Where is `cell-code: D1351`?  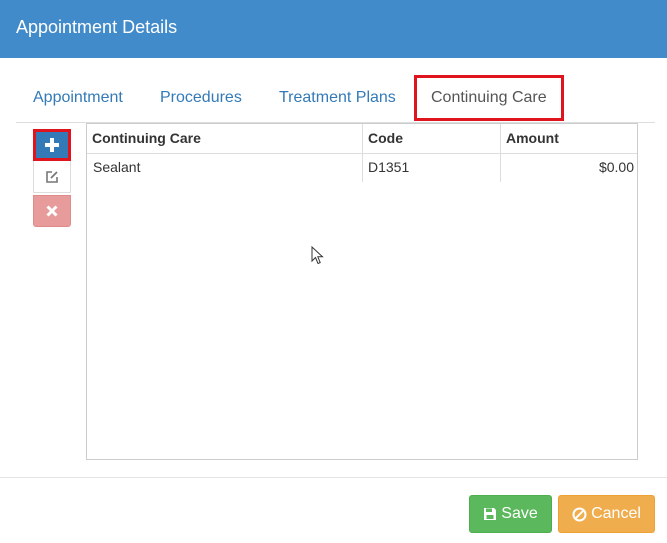 cell-code: D1351 is located at coordinates (389, 167).